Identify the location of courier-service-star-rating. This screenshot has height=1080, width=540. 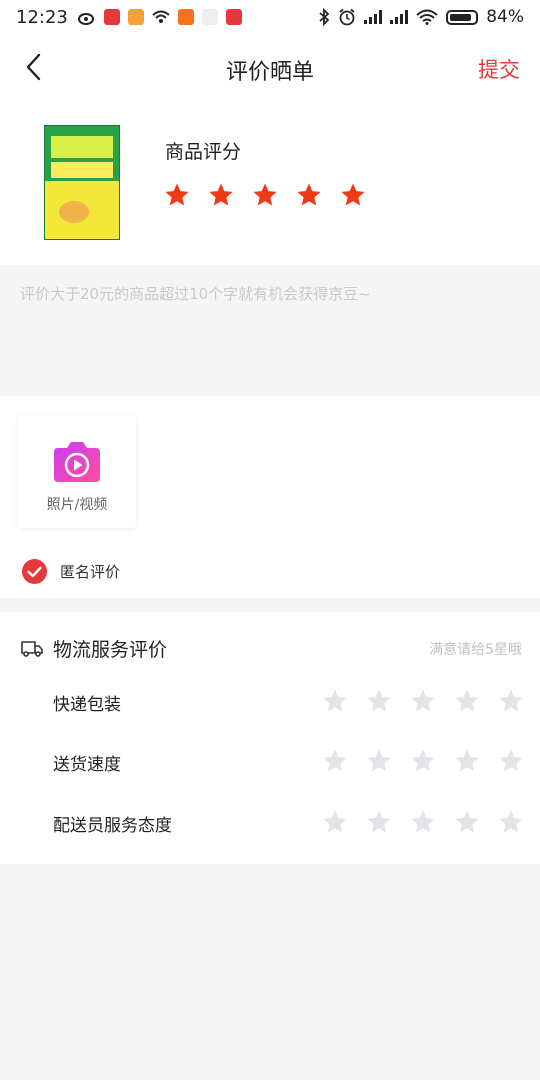
(423, 822).